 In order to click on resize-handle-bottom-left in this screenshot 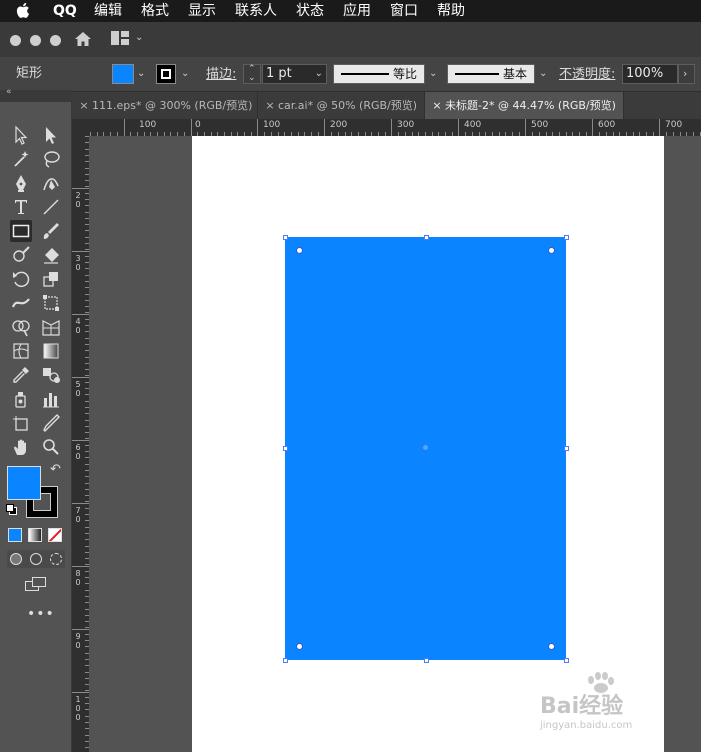, I will do `click(285, 660)`.